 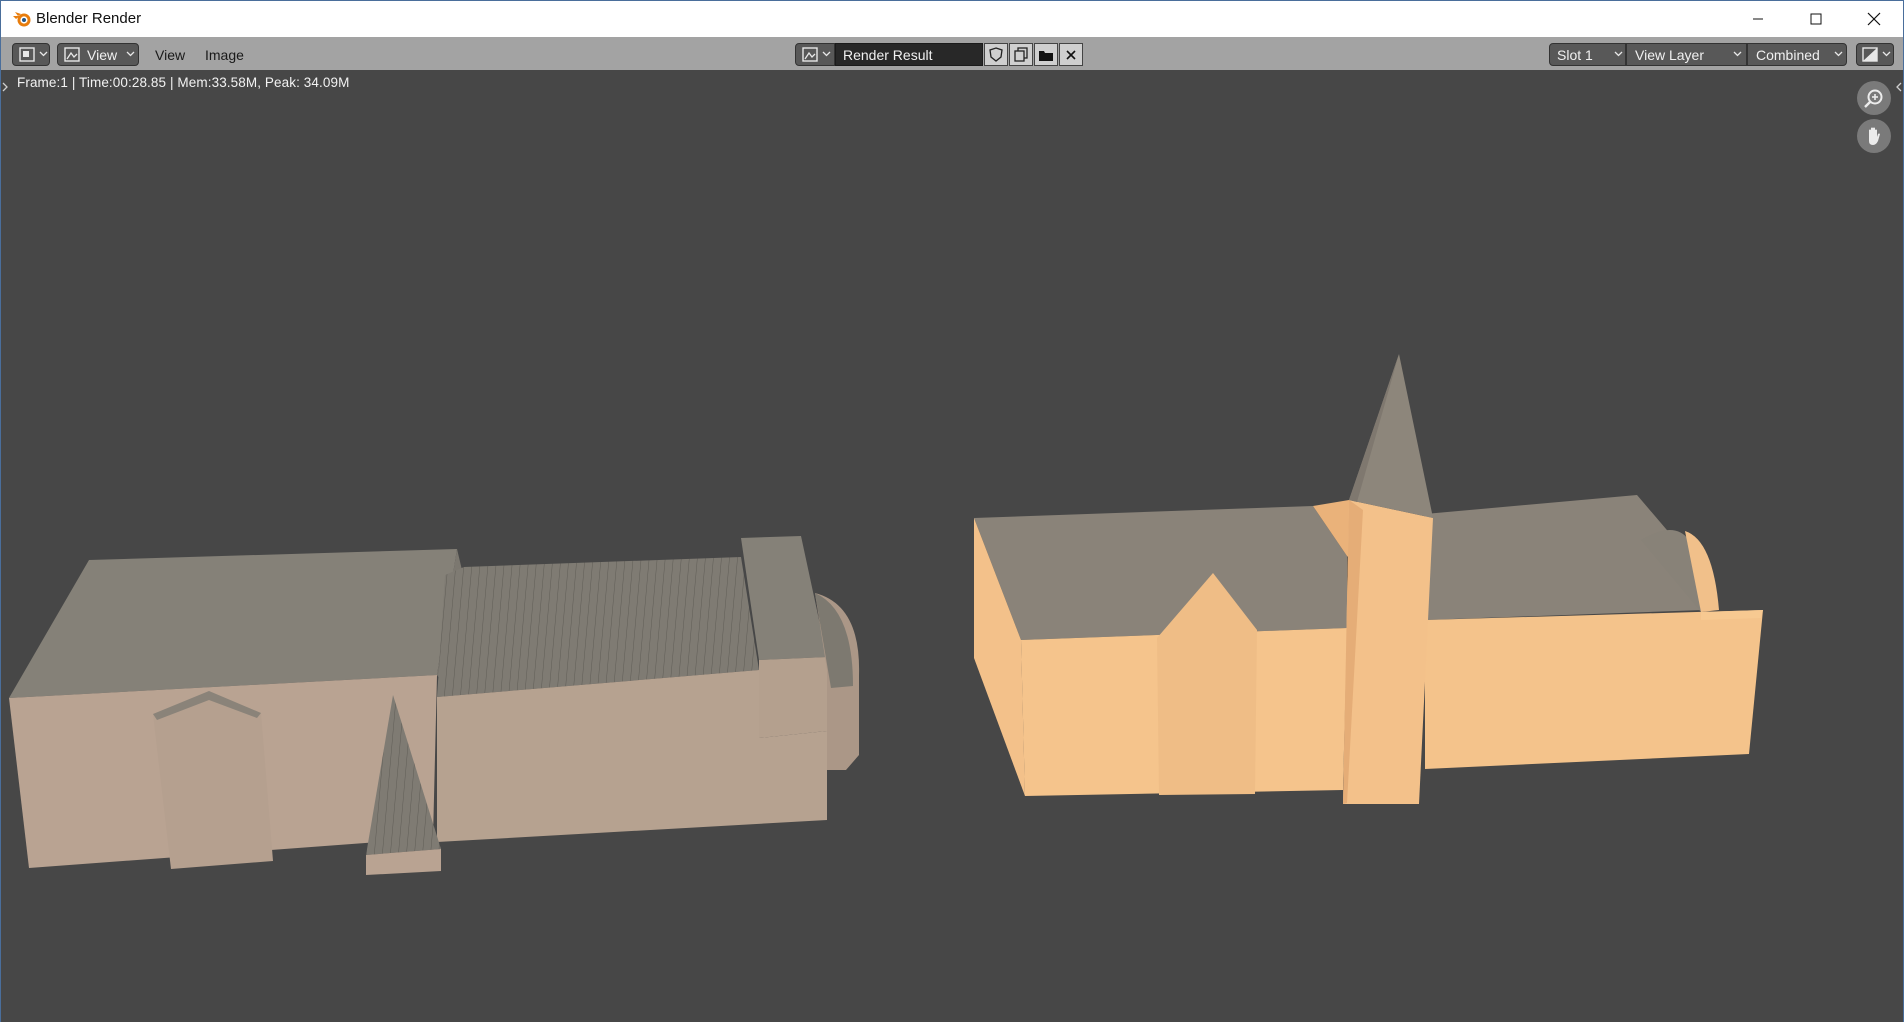 I want to click on display-channels-dropdown, so click(x=1875, y=54).